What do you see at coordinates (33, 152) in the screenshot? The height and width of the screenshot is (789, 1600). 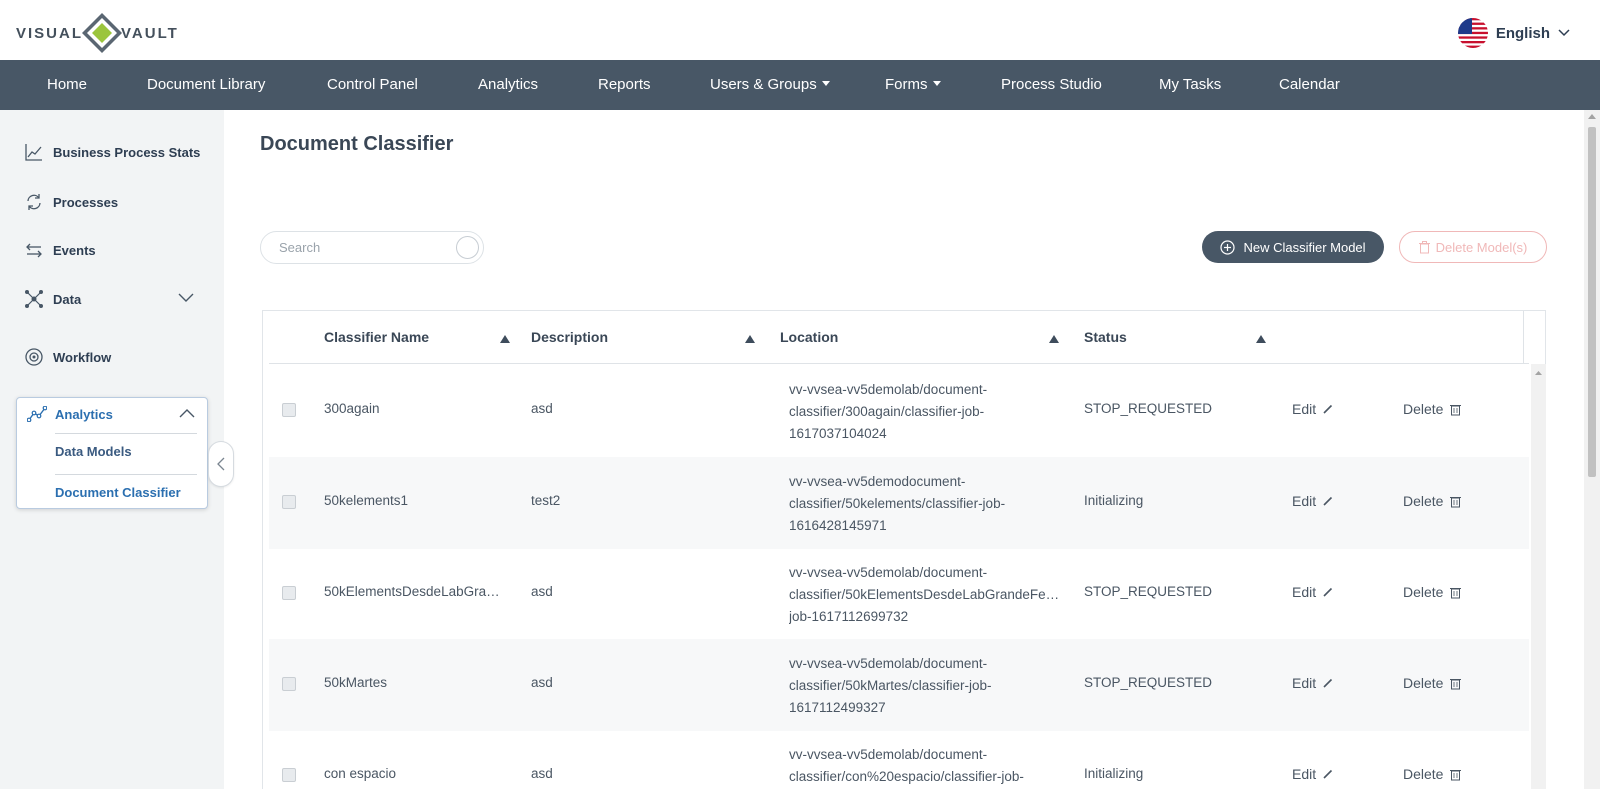 I see `chart-line-icon` at bounding box center [33, 152].